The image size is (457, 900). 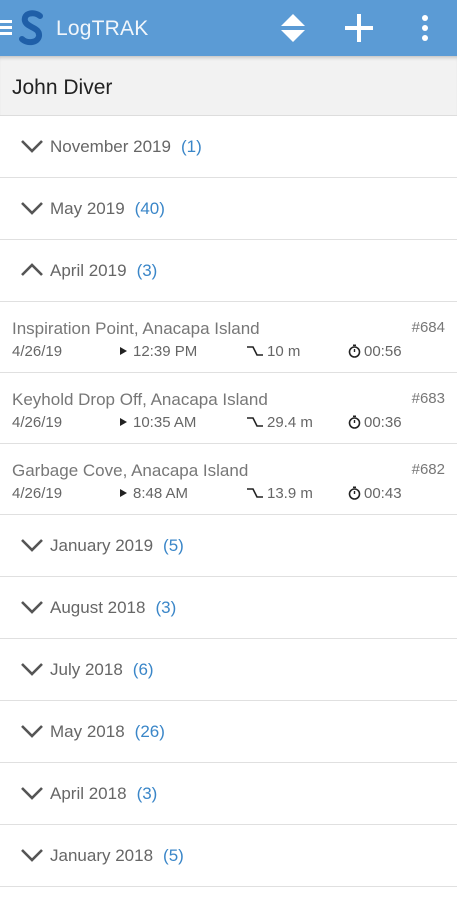 What do you see at coordinates (98, 607) in the screenshot?
I see `month-label: August 2018` at bounding box center [98, 607].